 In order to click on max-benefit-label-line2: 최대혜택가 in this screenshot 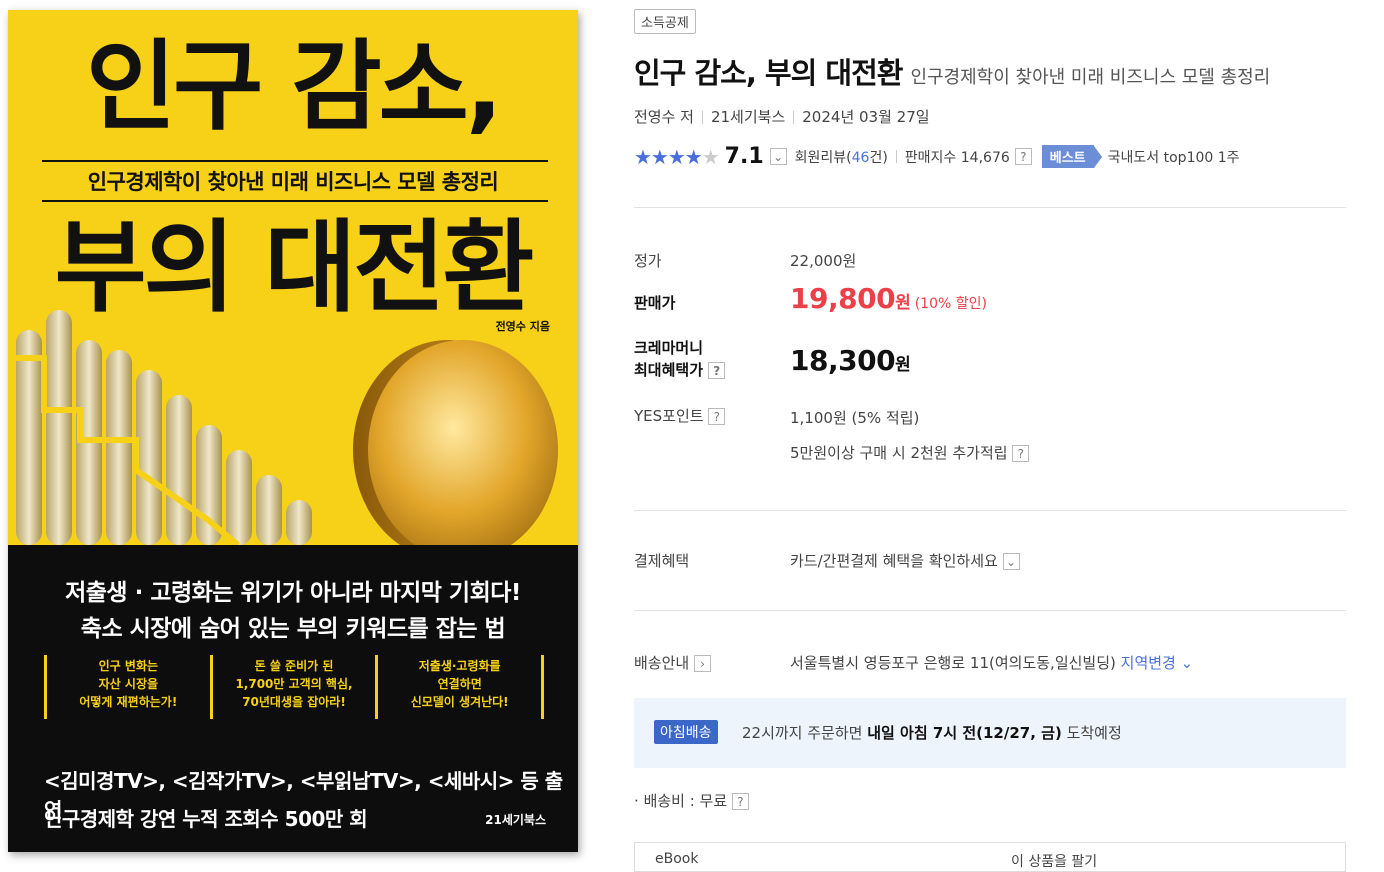, I will do `click(669, 370)`.